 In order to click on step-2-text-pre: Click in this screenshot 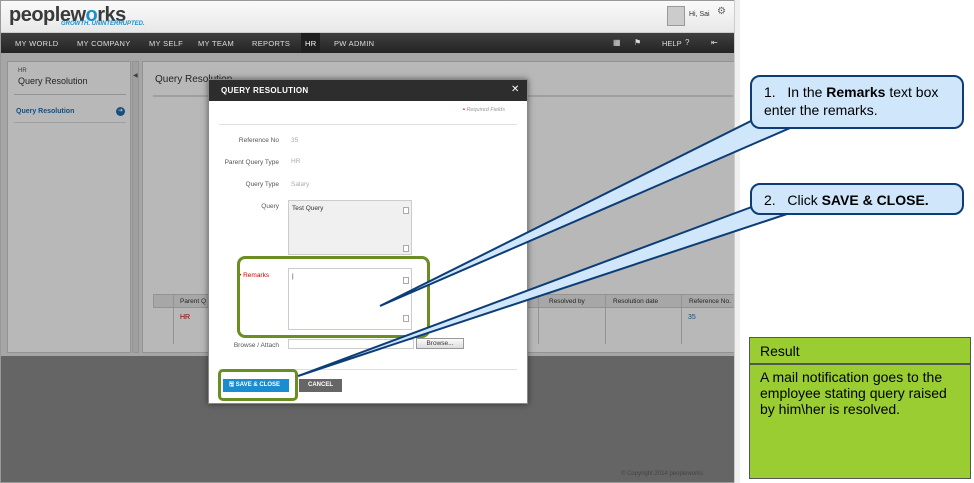, I will do `click(804, 200)`.